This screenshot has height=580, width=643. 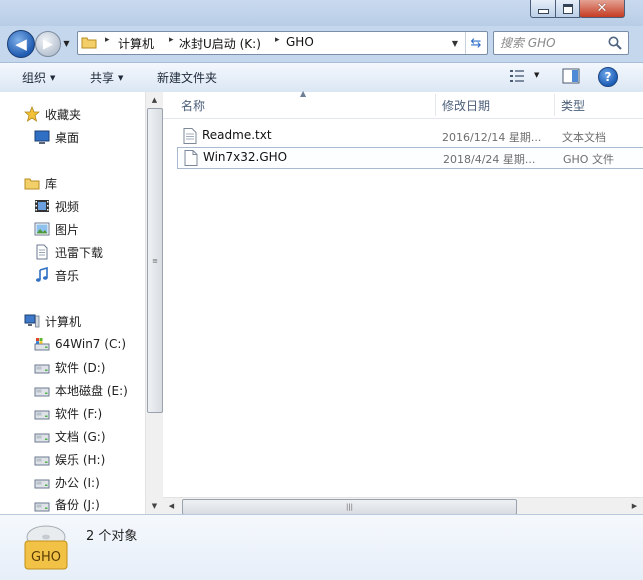 I want to click on column-label: 名称, so click(x=193, y=105).